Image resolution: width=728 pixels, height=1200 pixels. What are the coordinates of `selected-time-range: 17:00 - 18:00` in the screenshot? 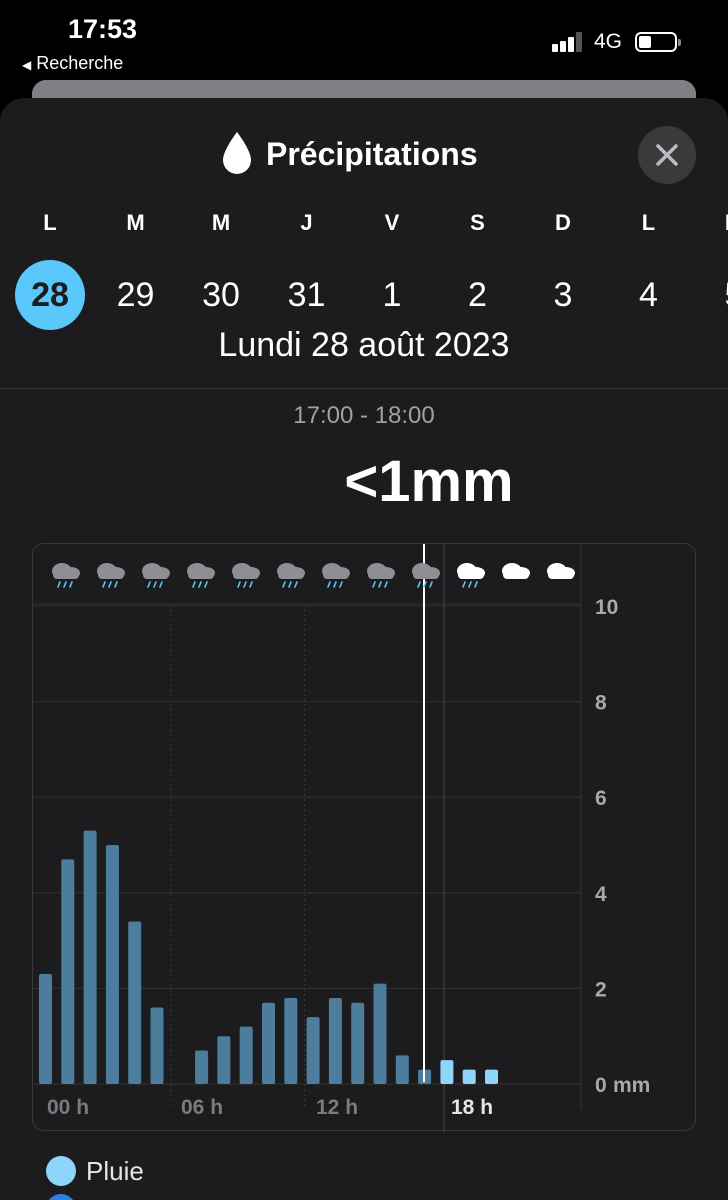 It's located at (364, 415).